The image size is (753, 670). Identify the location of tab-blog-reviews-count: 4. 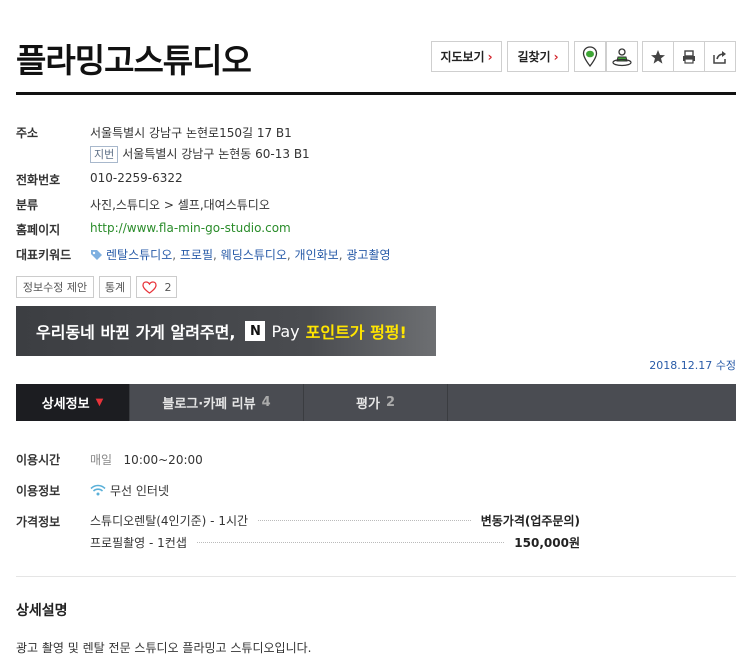
(266, 402).